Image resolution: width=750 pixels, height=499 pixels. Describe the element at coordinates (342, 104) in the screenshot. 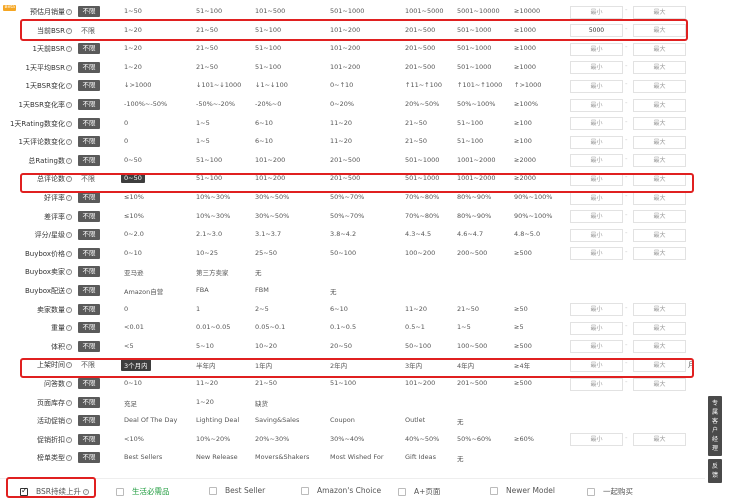

I see `range-option: 0~20%` at that location.